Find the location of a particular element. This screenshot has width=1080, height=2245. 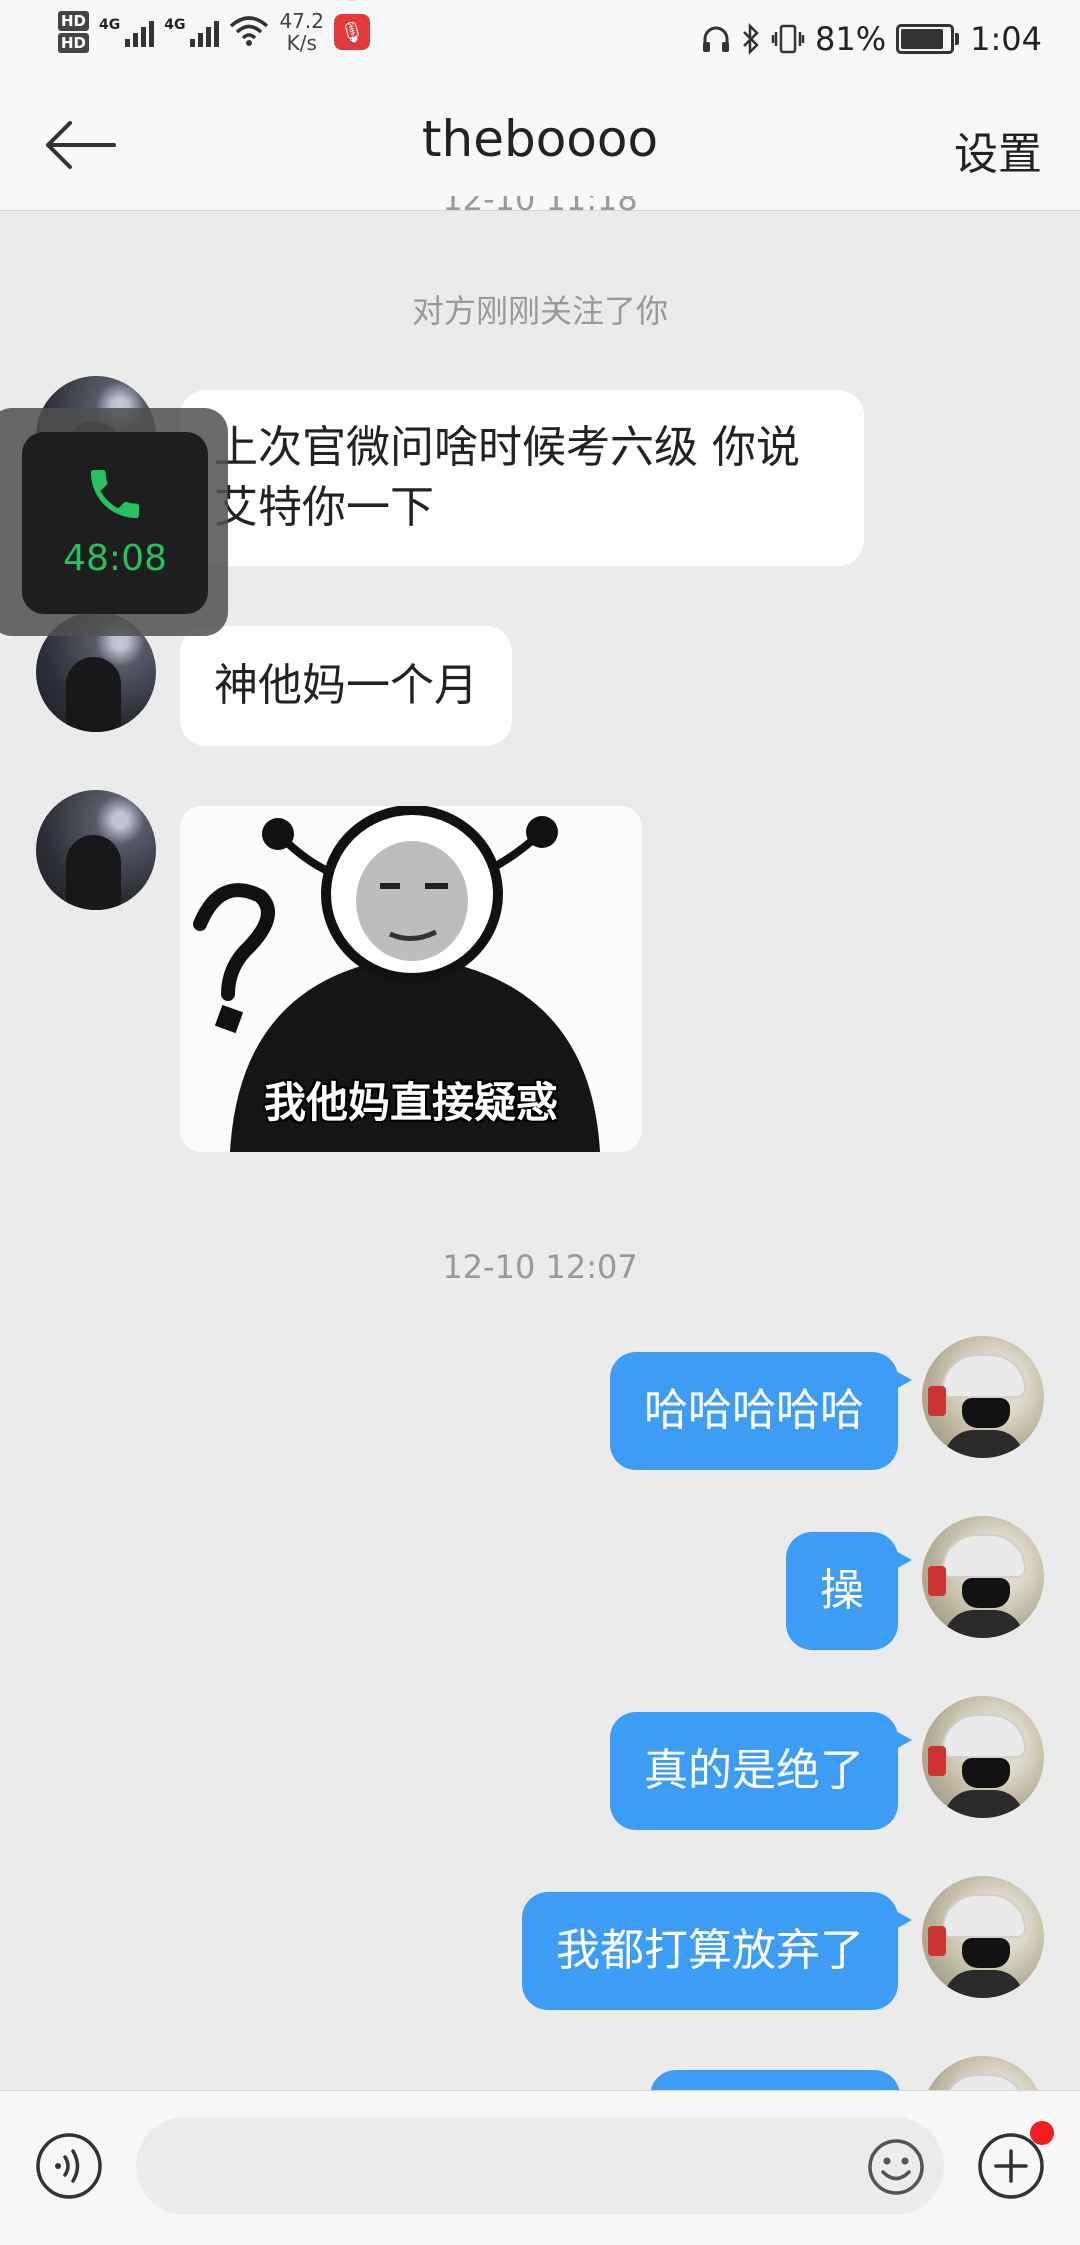

message-bubble-incoming: 上次官微问啥时候考六级 你说艾特你一下 is located at coordinates (522, 478).